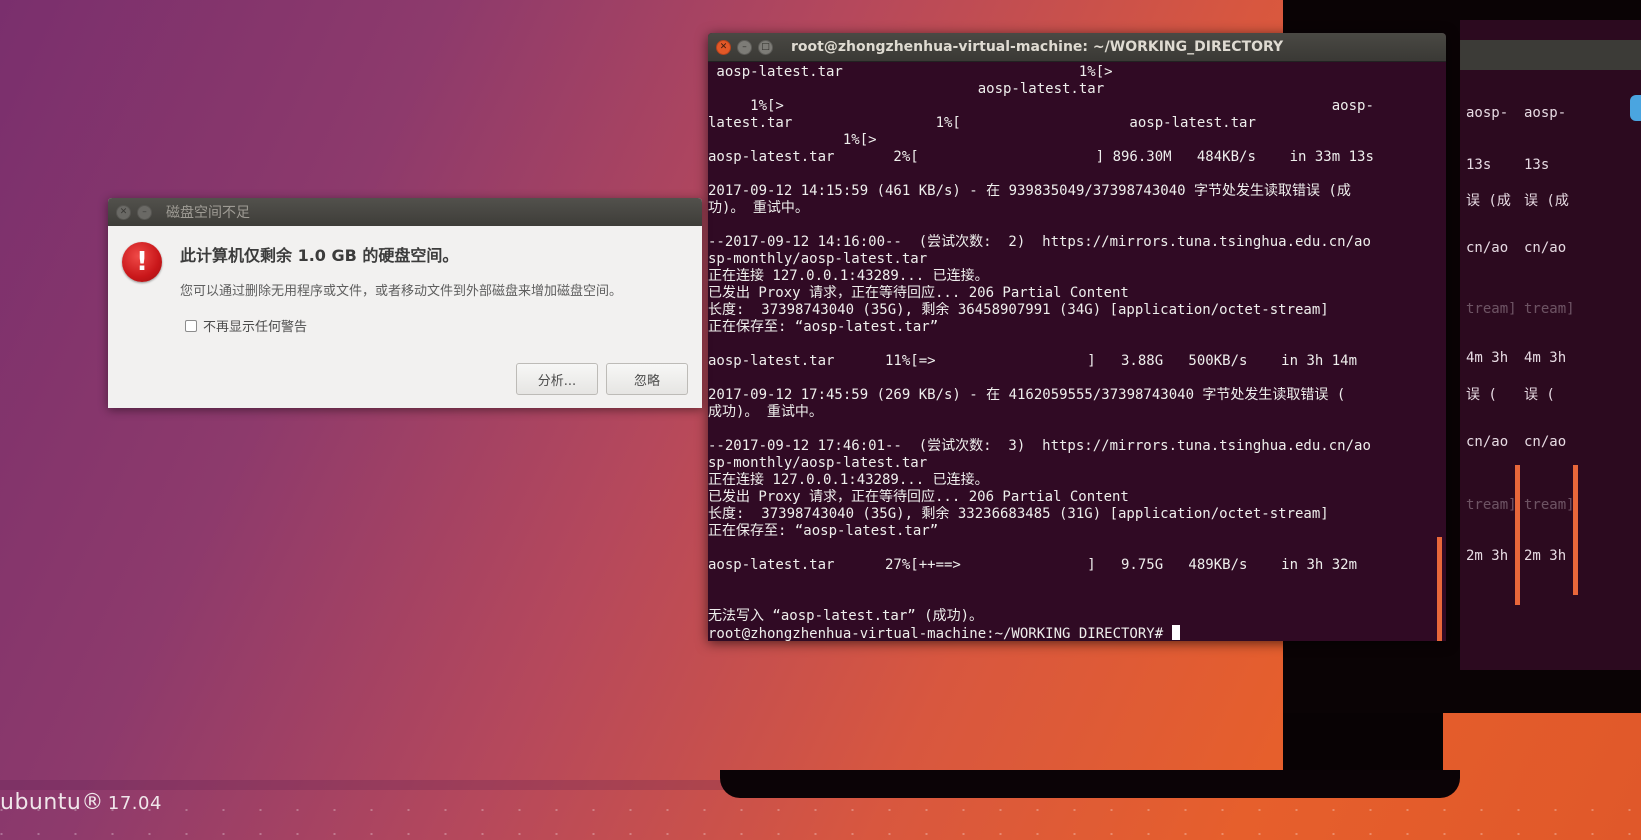  I want to click on terminal-line: 无法写入 “aosp-latest.tar” (成功)。, so click(846, 616).